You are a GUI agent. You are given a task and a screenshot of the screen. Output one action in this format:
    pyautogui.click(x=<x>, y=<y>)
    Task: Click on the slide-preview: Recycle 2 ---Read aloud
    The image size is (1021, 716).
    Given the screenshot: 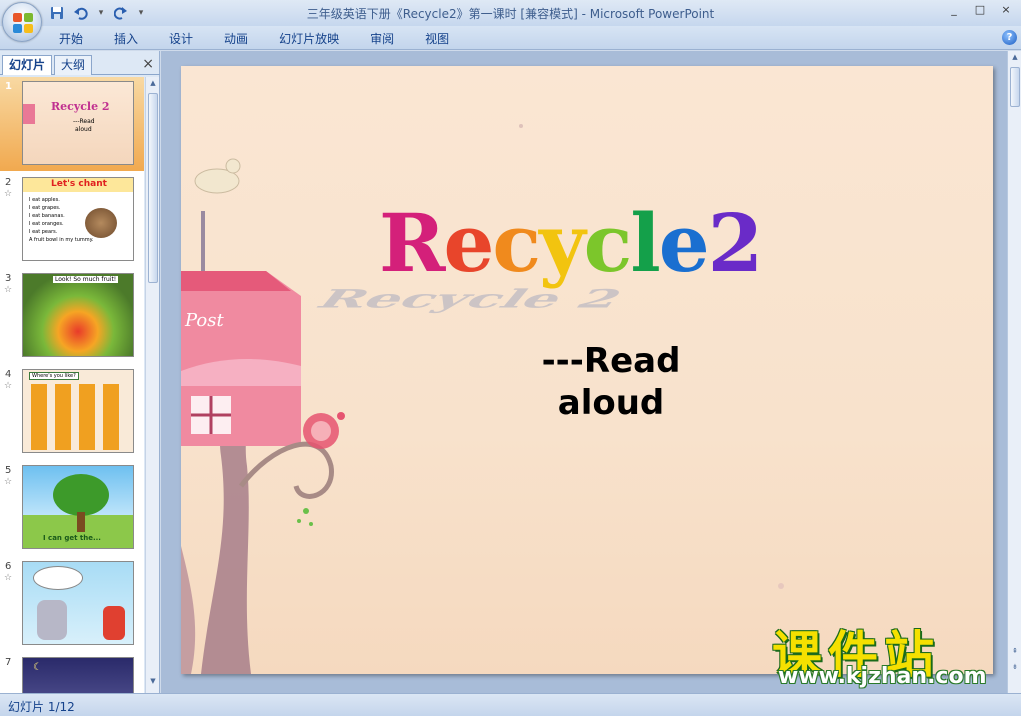 What is the action you would take?
    pyautogui.click(x=78, y=123)
    